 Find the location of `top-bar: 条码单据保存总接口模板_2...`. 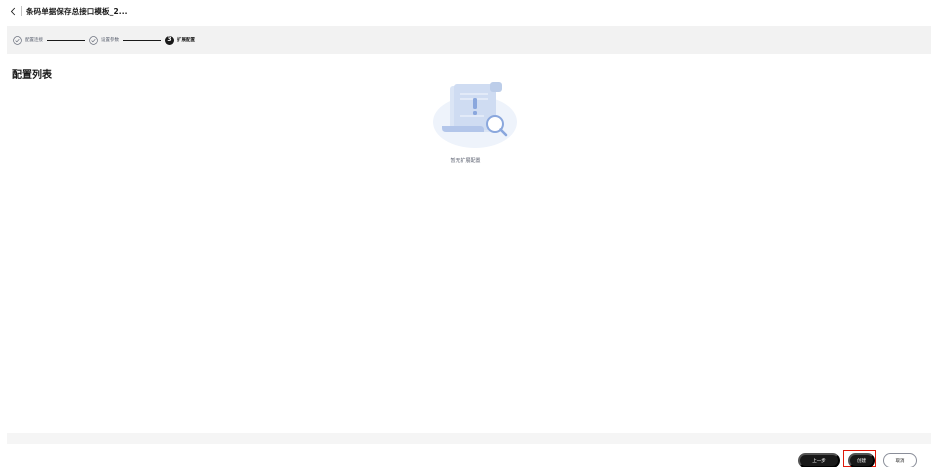

top-bar: 条码单据保存总接口模板_2... is located at coordinates (465, 11).